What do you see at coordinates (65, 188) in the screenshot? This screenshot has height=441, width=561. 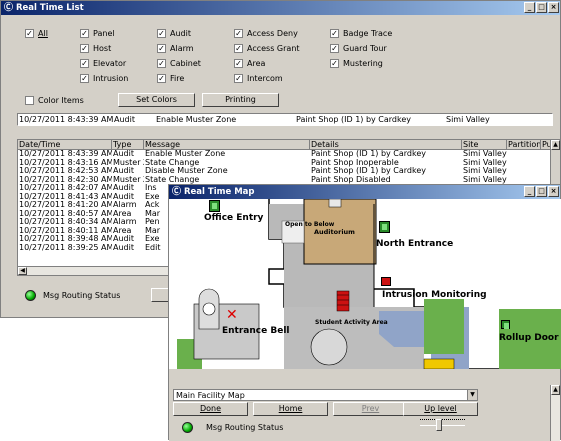 I see `table-cell: 10/27/2011 8:42:07 AM` at bounding box center [65, 188].